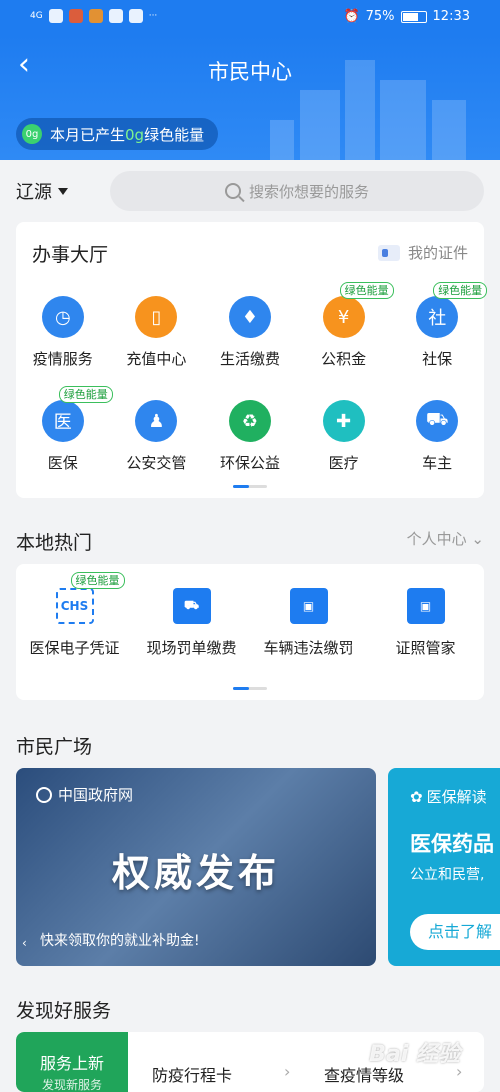 The image size is (500, 1092). Describe the element at coordinates (71, 1085) in the screenshot. I see `new-services-sub: 发现新服务` at that location.